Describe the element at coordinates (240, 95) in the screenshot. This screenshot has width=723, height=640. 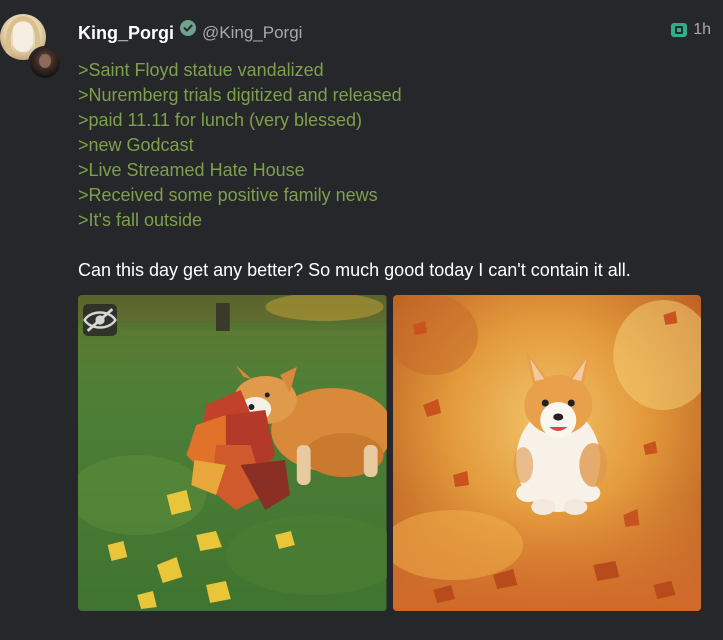
I see `greentext-line: >Nuremberg trials digitized and released` at that location.